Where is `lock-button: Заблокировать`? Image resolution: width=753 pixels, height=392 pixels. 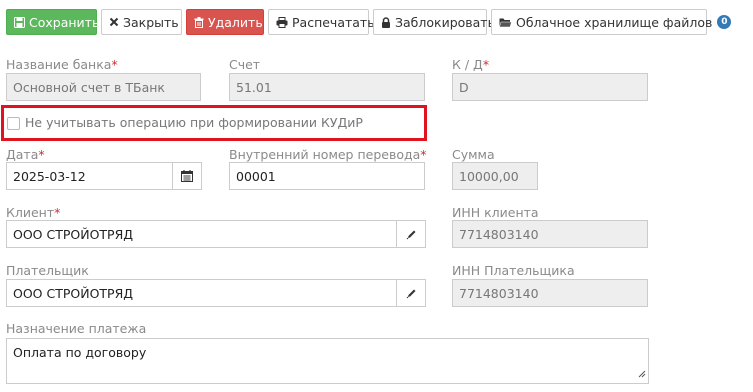
lock-button: Заблокировать is located at coordinates (434, 22).